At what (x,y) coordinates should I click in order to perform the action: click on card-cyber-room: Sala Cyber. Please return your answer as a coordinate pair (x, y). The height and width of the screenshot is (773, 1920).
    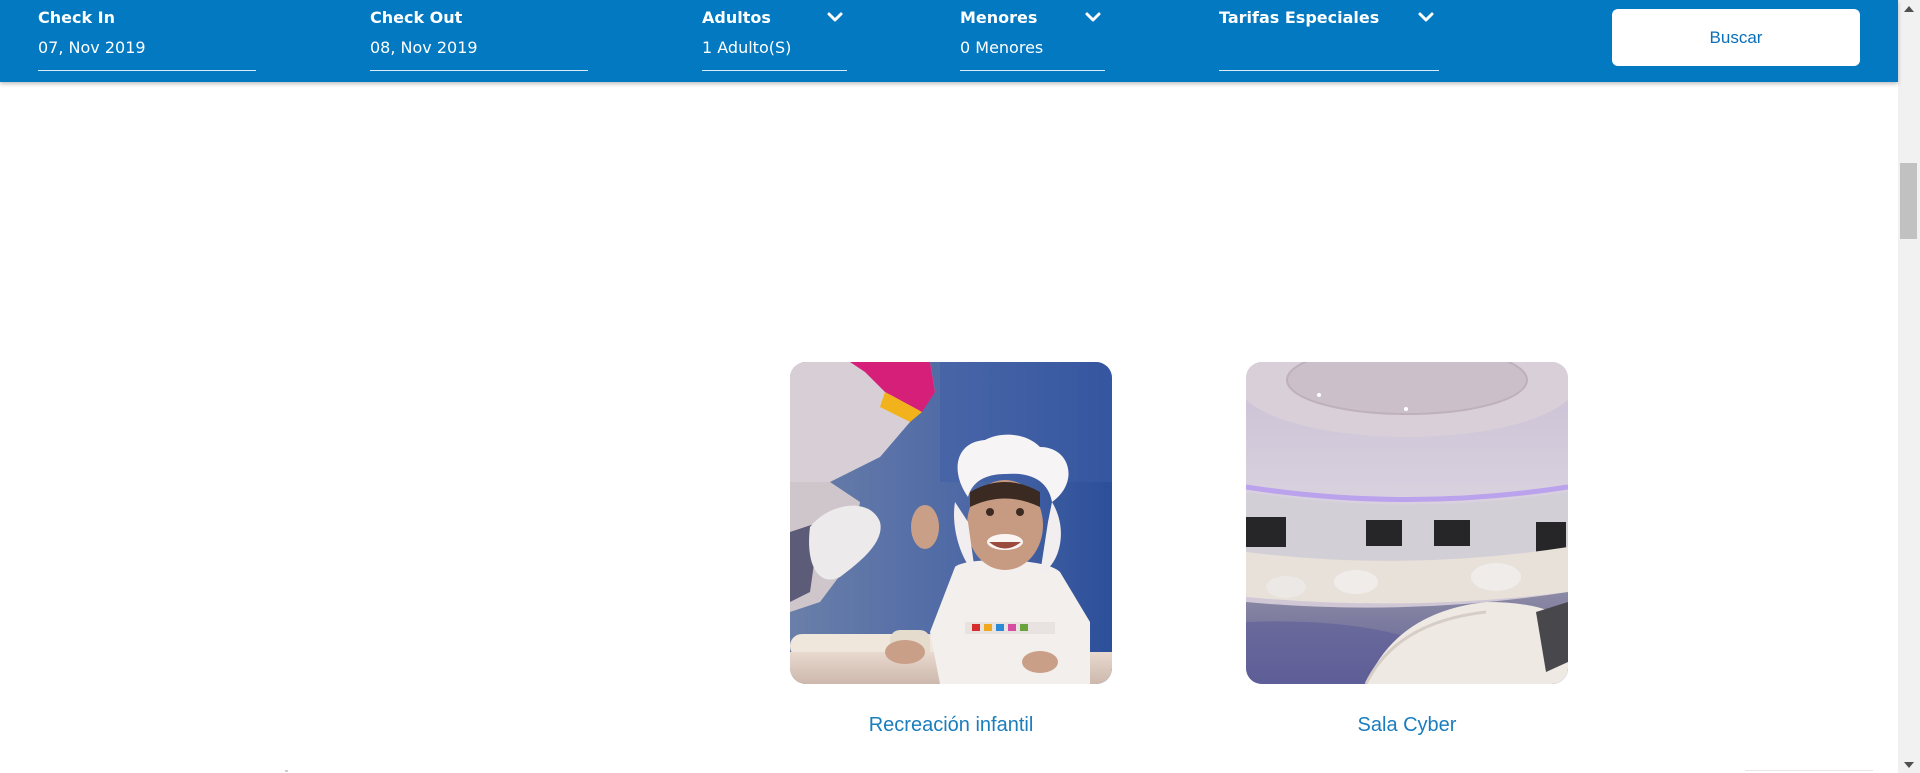
    Looking at the image, I should click on (1407, 549).